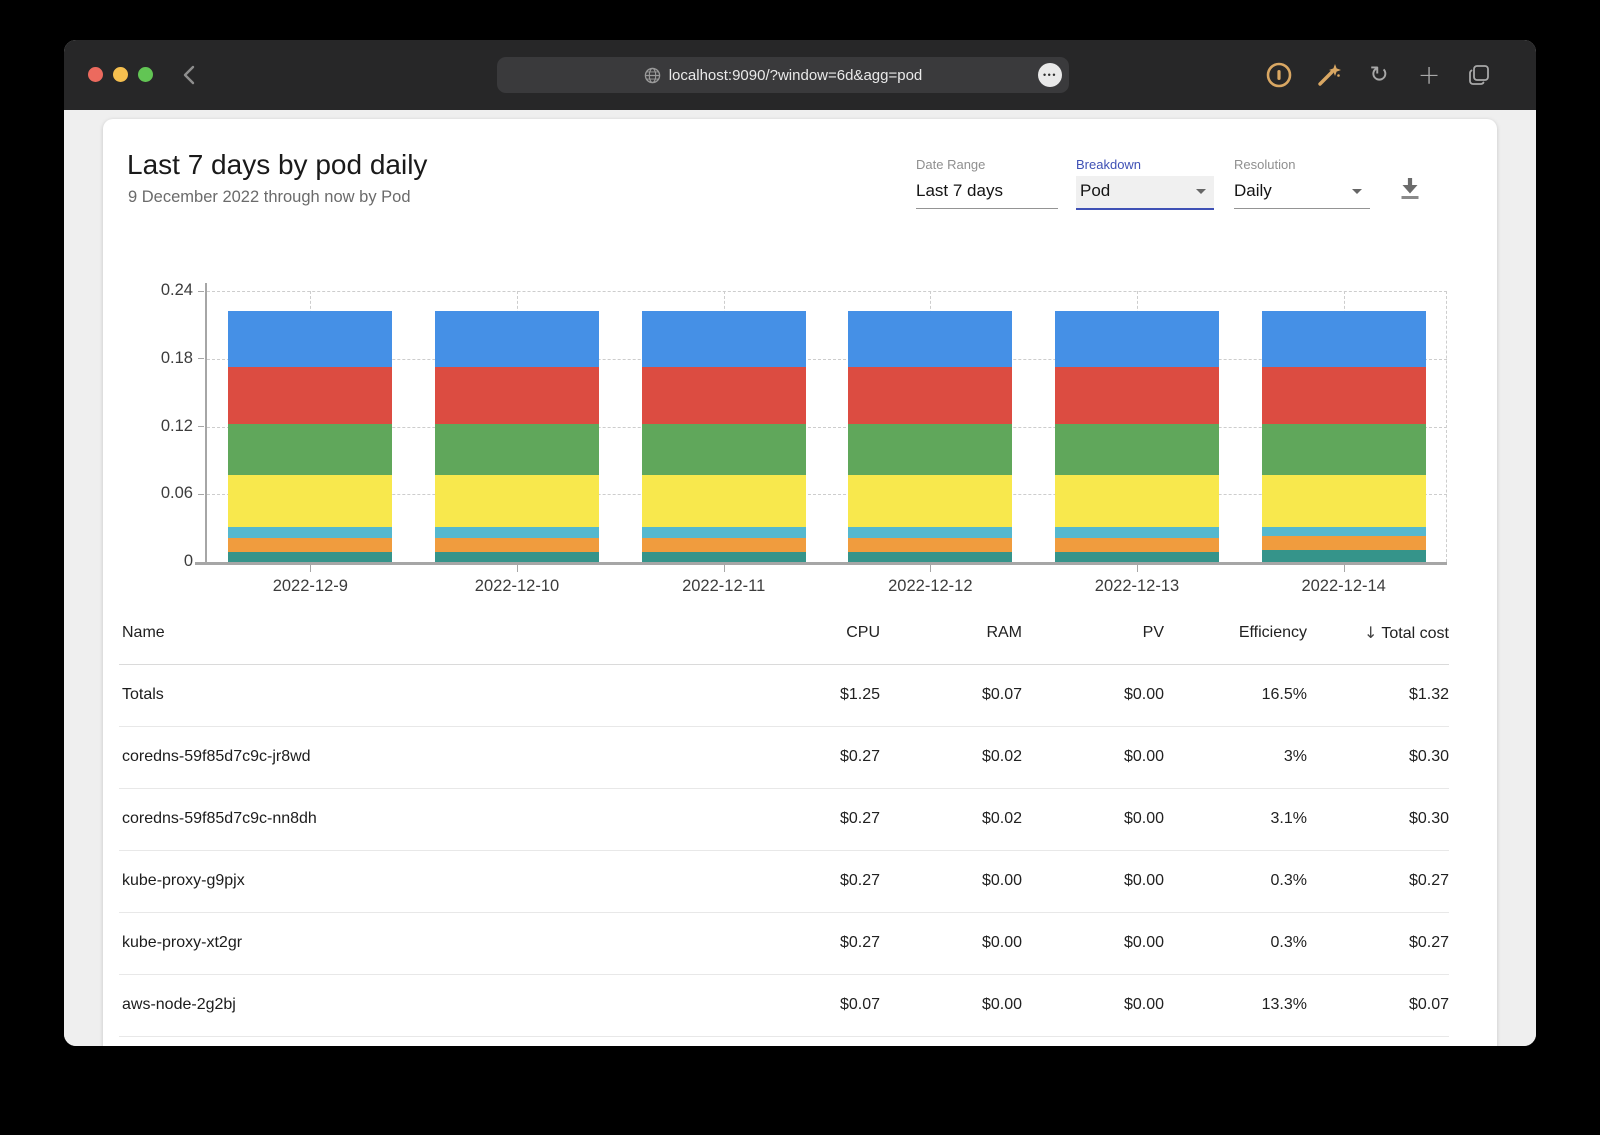 The width and height of the screenshot is (1600, 1135). I want to click on new-tab-button: +, so click(1429, 75).